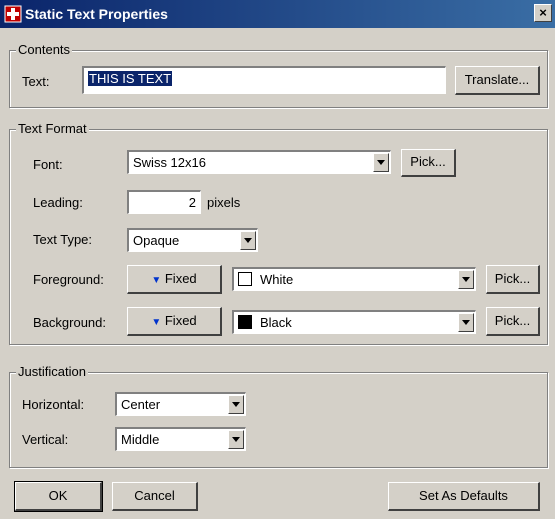  Describe the element at coordinates (180, 320) in the screenshot. I see `background-mode-label: Fixed` at that location.